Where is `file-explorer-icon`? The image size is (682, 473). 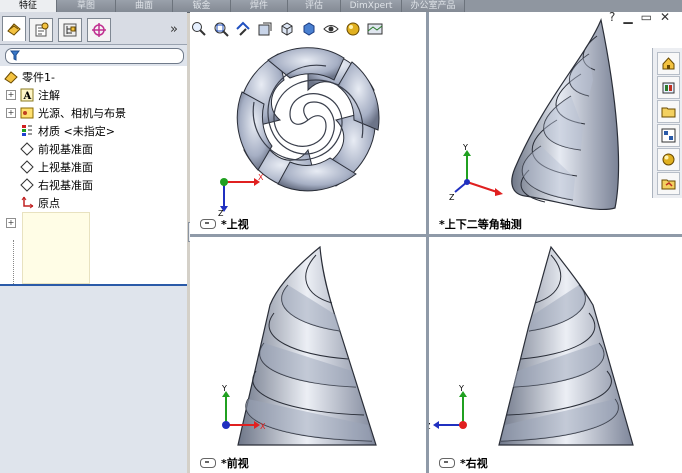
file-explorer-icon is located at coordinates (668, 111).